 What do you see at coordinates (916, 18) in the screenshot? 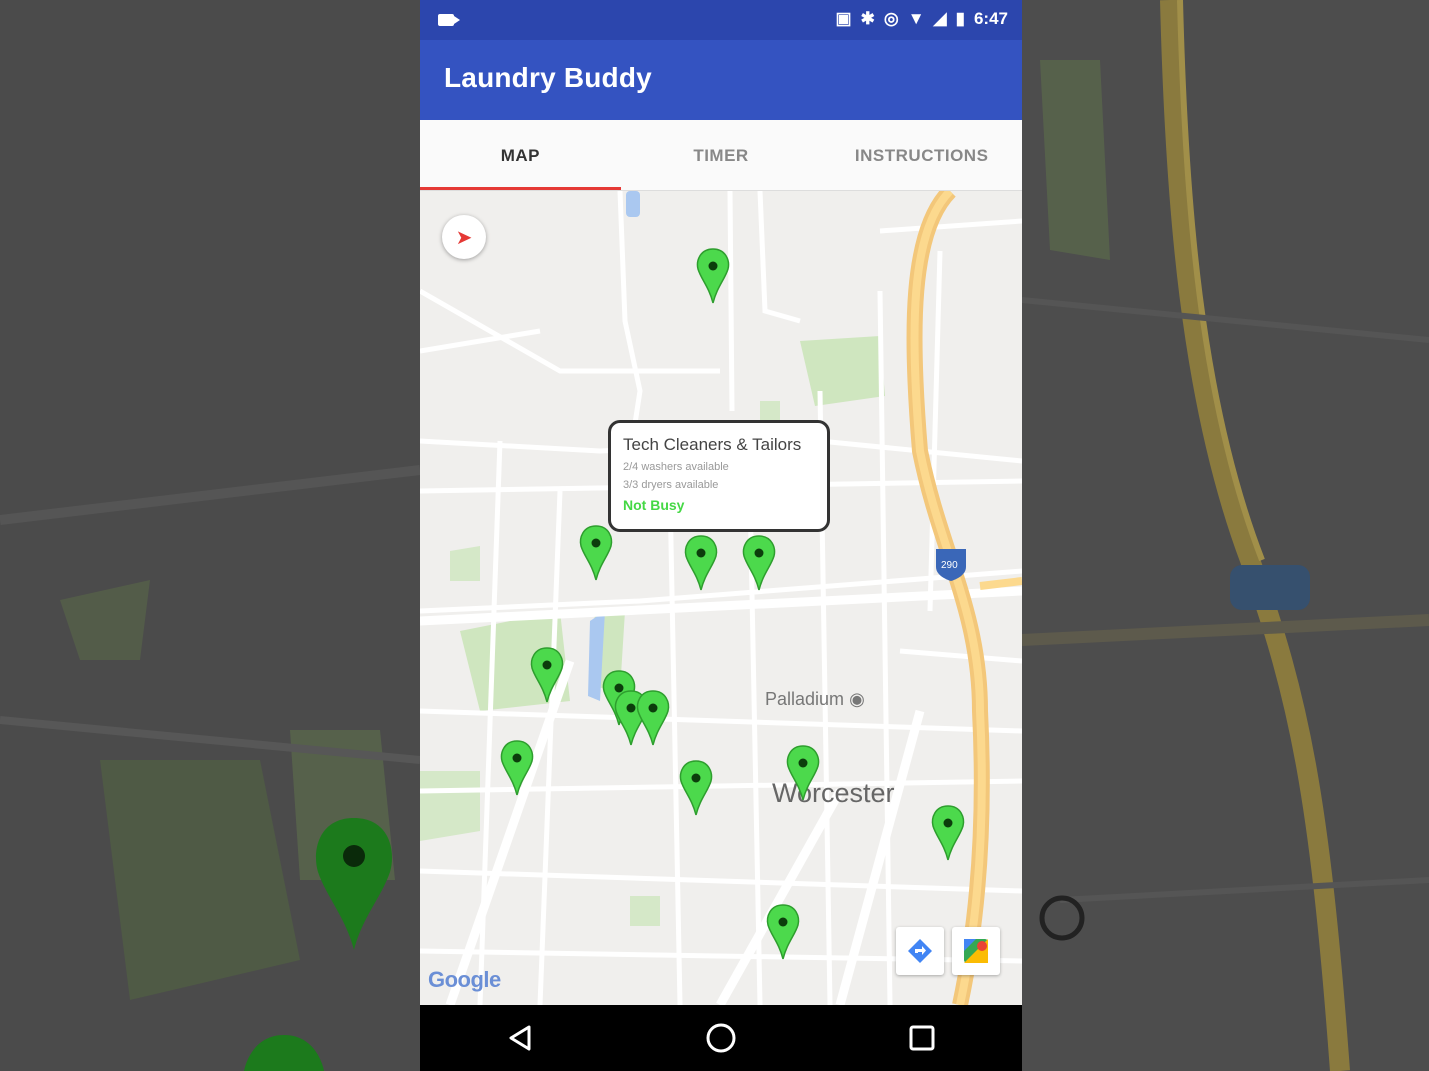
I see `wifi-icon: ▼` at bounding box center [916, 18].